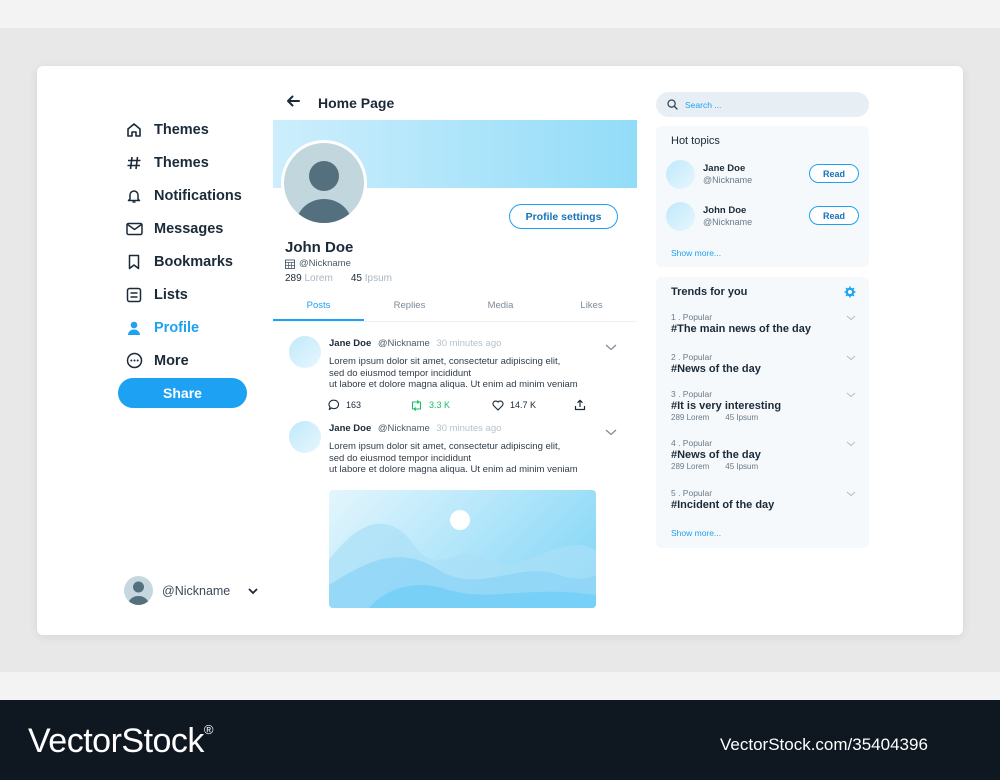 This screenshot has width=1000, height=780. Describe the element at coordinates (171, 294) in the screenshot. I see `sidebar-item-label: Lists` at that location.